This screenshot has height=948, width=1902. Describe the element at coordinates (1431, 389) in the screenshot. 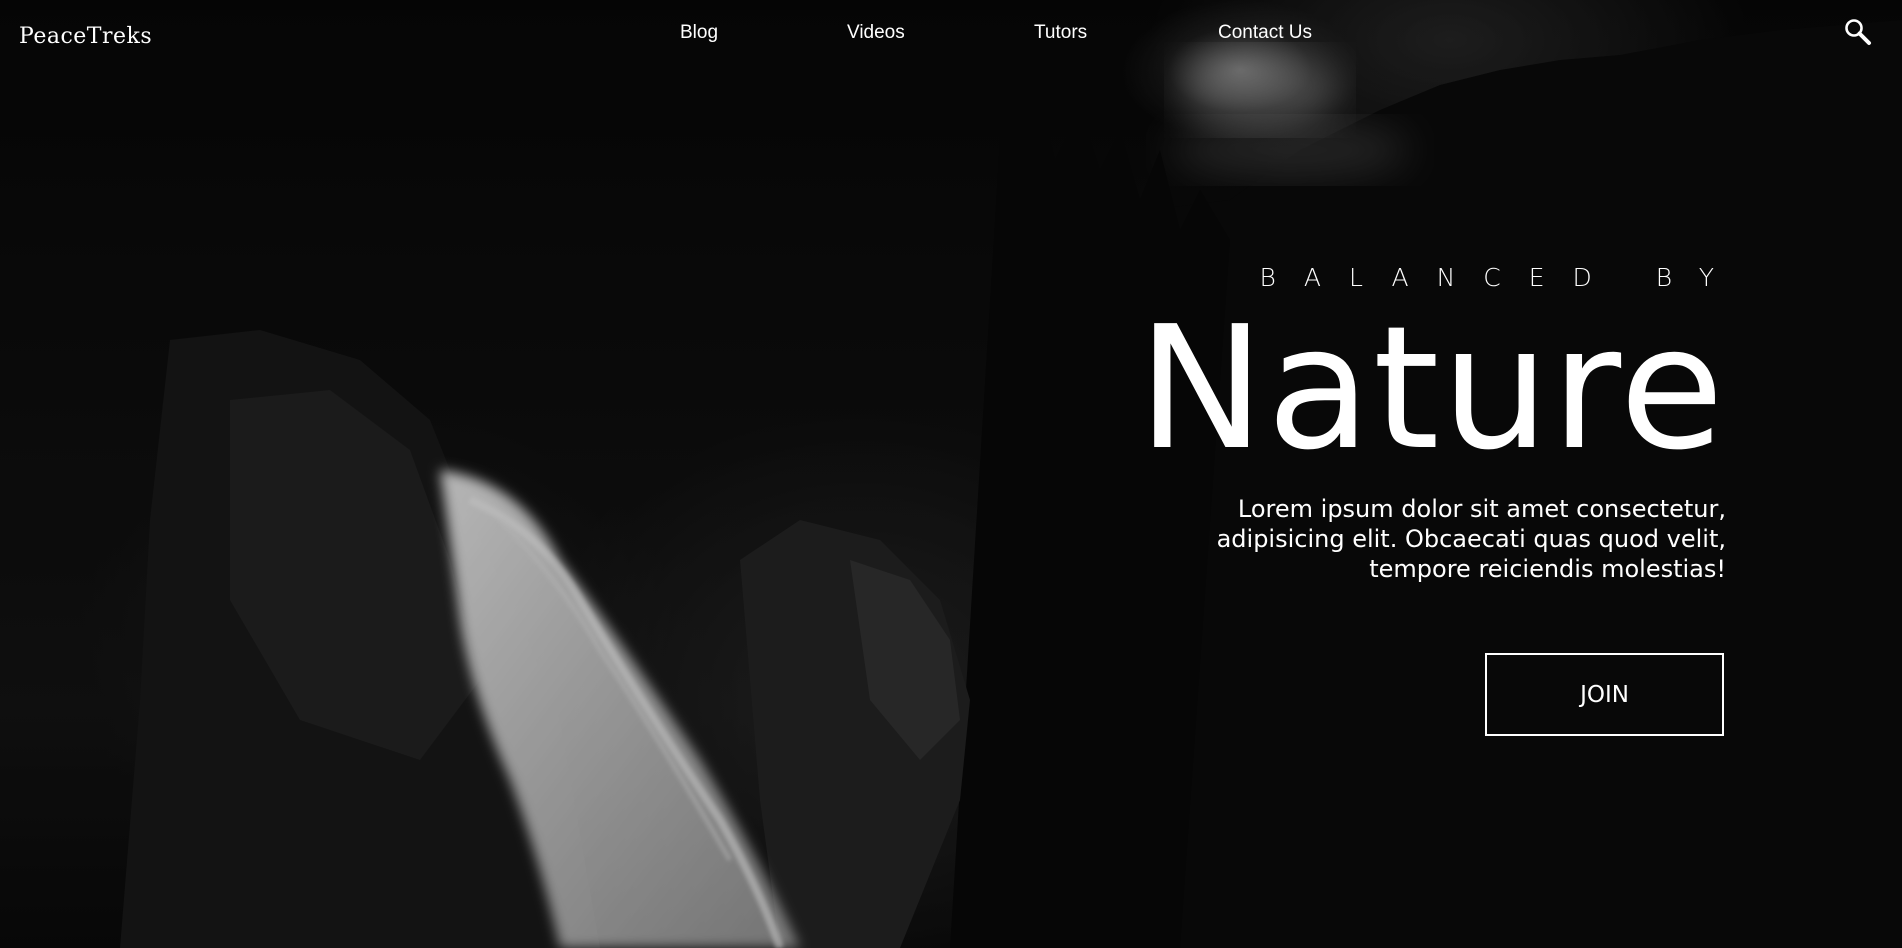

I see `hero-headline: Nature` at that location.